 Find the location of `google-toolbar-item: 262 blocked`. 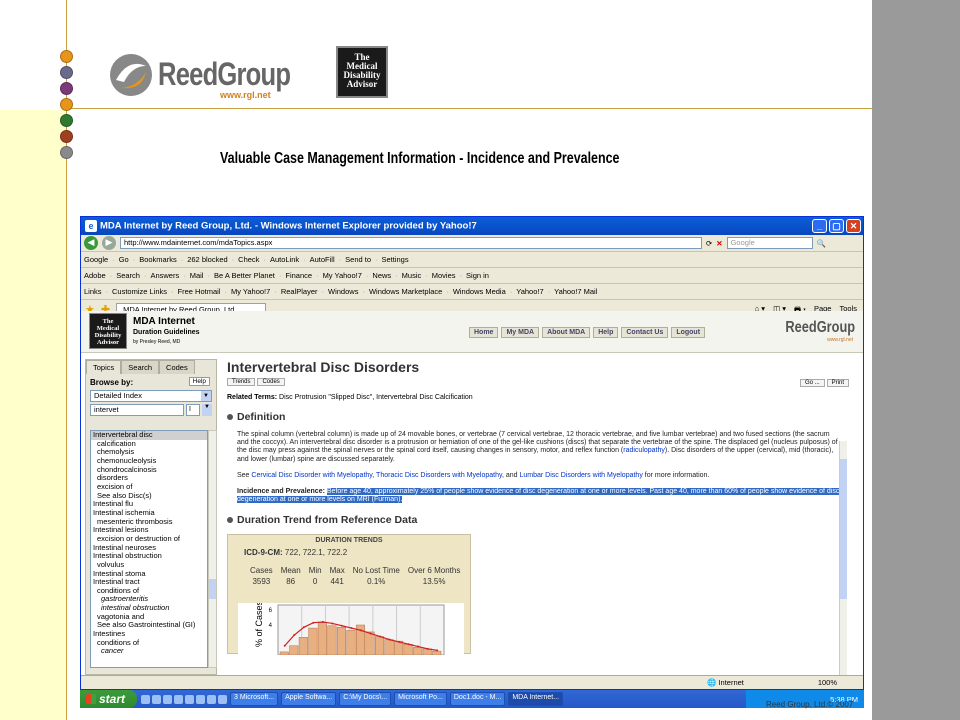

google-toolbar-item: 262 blocked is located at coordinates (207, 259).